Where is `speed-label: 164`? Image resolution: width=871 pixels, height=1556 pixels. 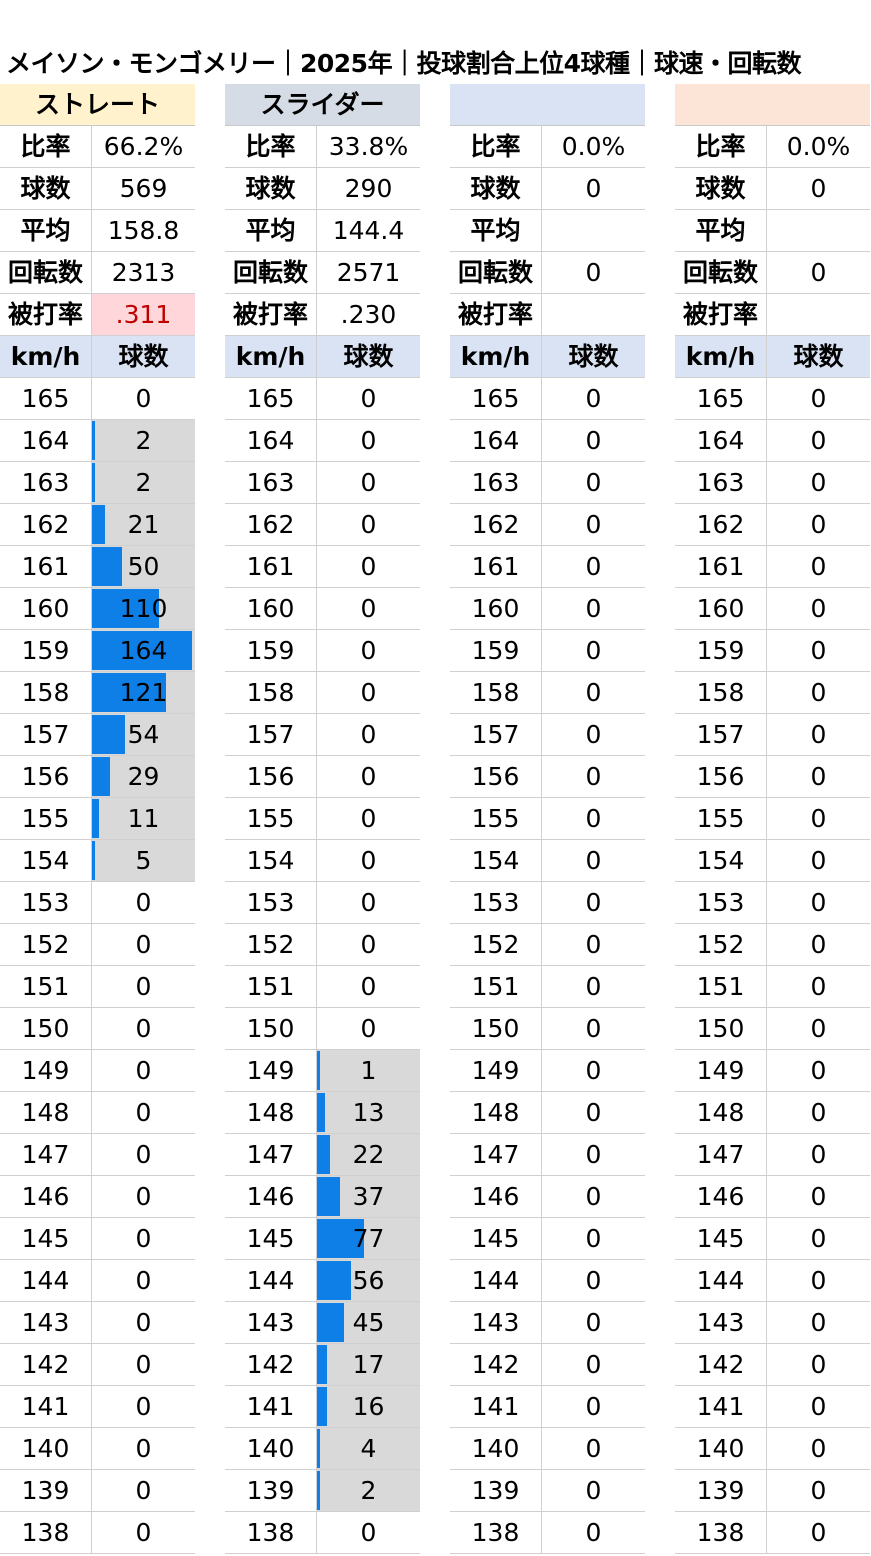 speed-label: 164 is located at coordinates (271, 440).